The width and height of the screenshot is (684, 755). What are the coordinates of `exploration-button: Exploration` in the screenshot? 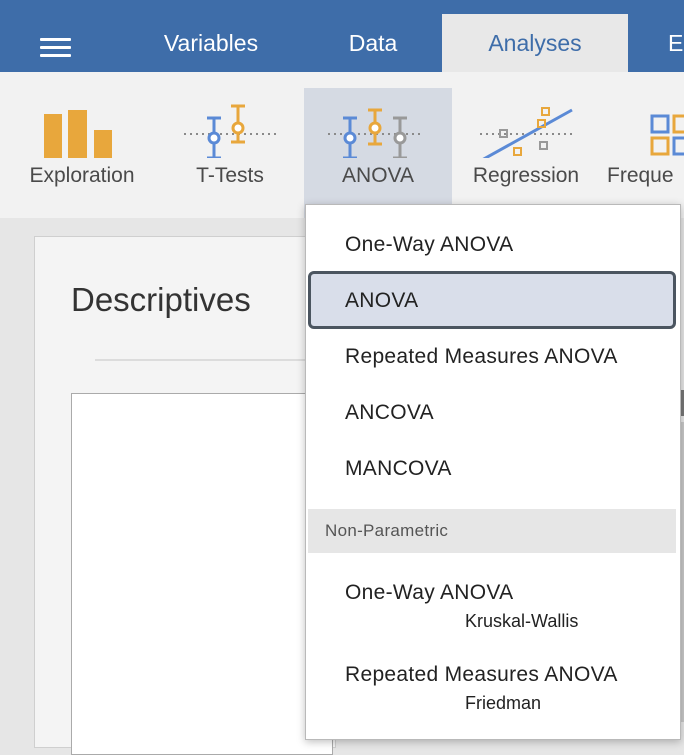 It's located at (82, 153).